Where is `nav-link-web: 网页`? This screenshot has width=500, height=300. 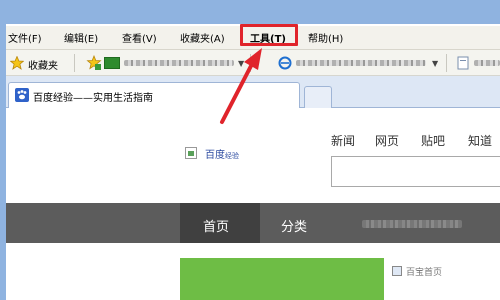 nav-link-web: 网页 is located at coordinates (387, 140).